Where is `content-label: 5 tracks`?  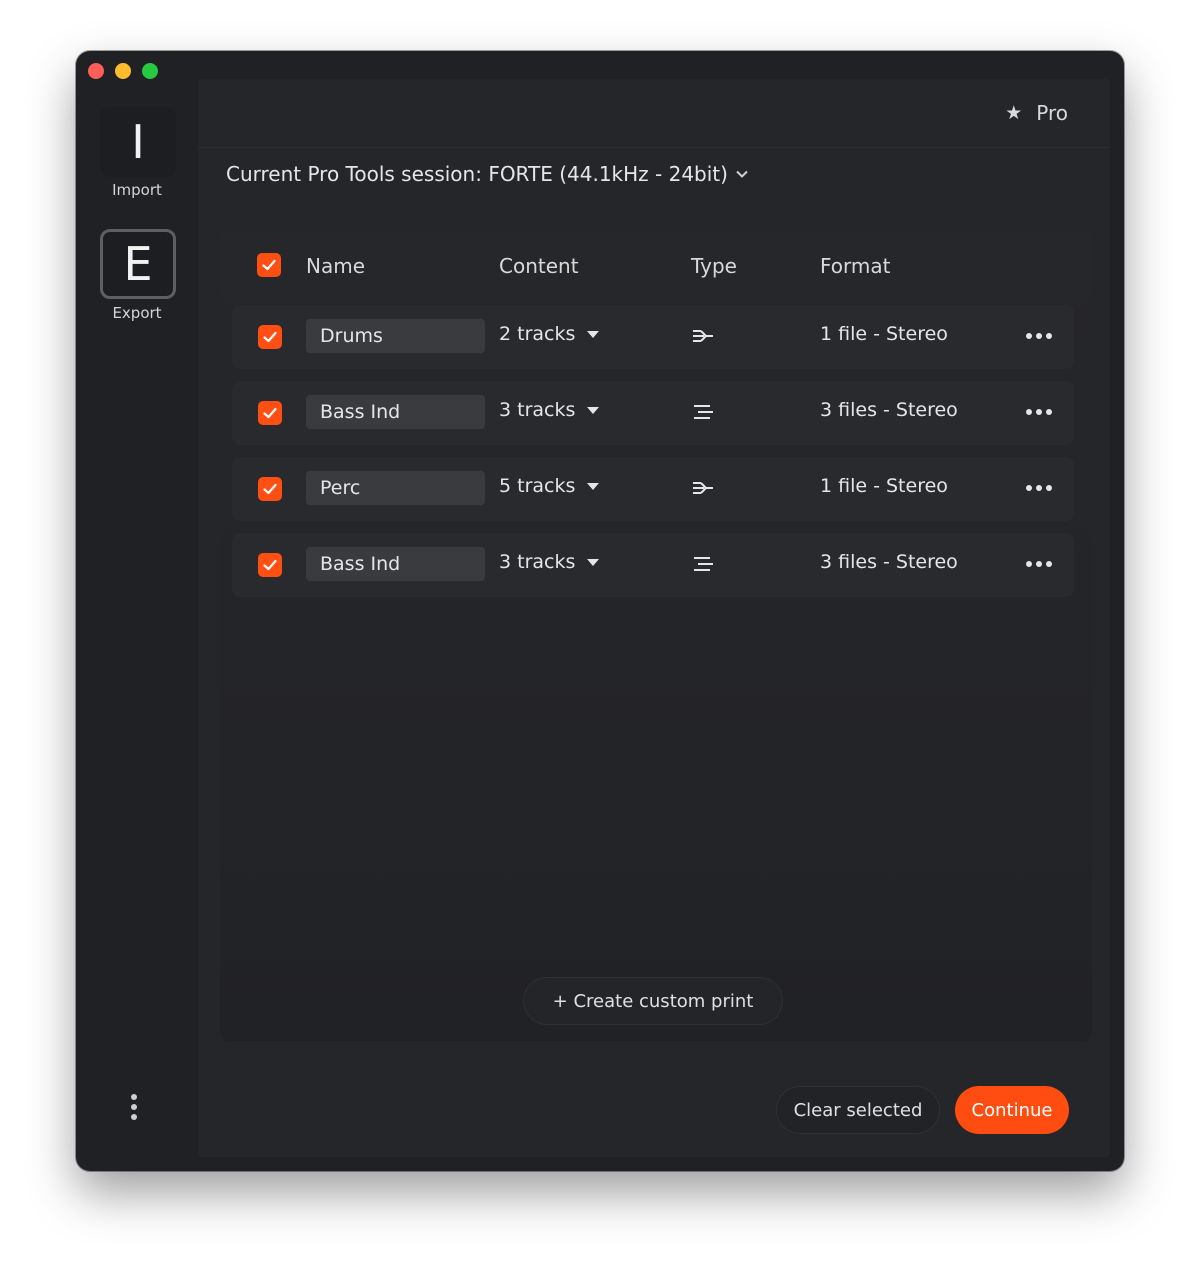
content-label: 5 tracks is located at coordinates (537, 486).